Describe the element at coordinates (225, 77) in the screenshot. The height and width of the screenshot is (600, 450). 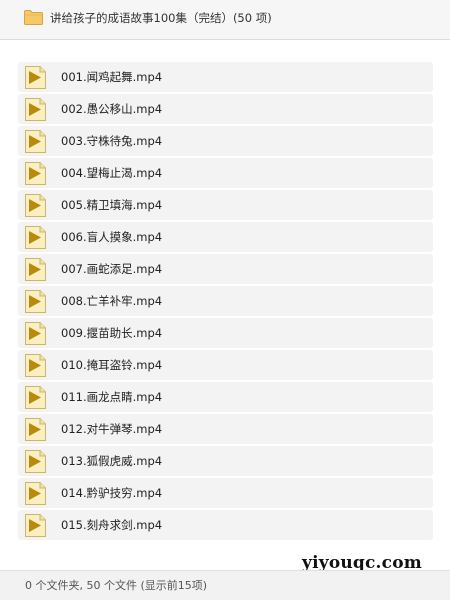
I see `file-row: 001.闻鸡起舞.mp4` at that location.